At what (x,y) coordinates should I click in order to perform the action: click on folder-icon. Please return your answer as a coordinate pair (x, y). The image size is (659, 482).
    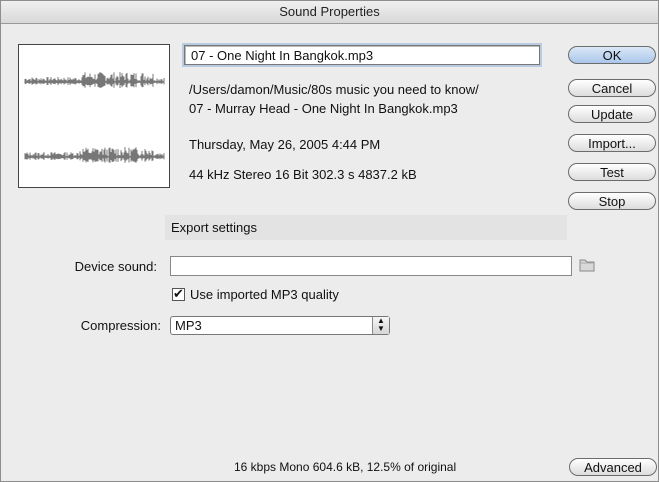
    Looking at the image, I should click on (587, 265).